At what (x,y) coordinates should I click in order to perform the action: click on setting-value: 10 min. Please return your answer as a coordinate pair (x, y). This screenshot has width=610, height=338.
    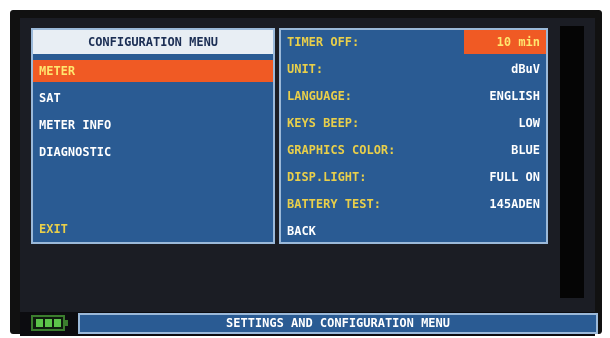
    Looking at the image, I should click on (505, 42).